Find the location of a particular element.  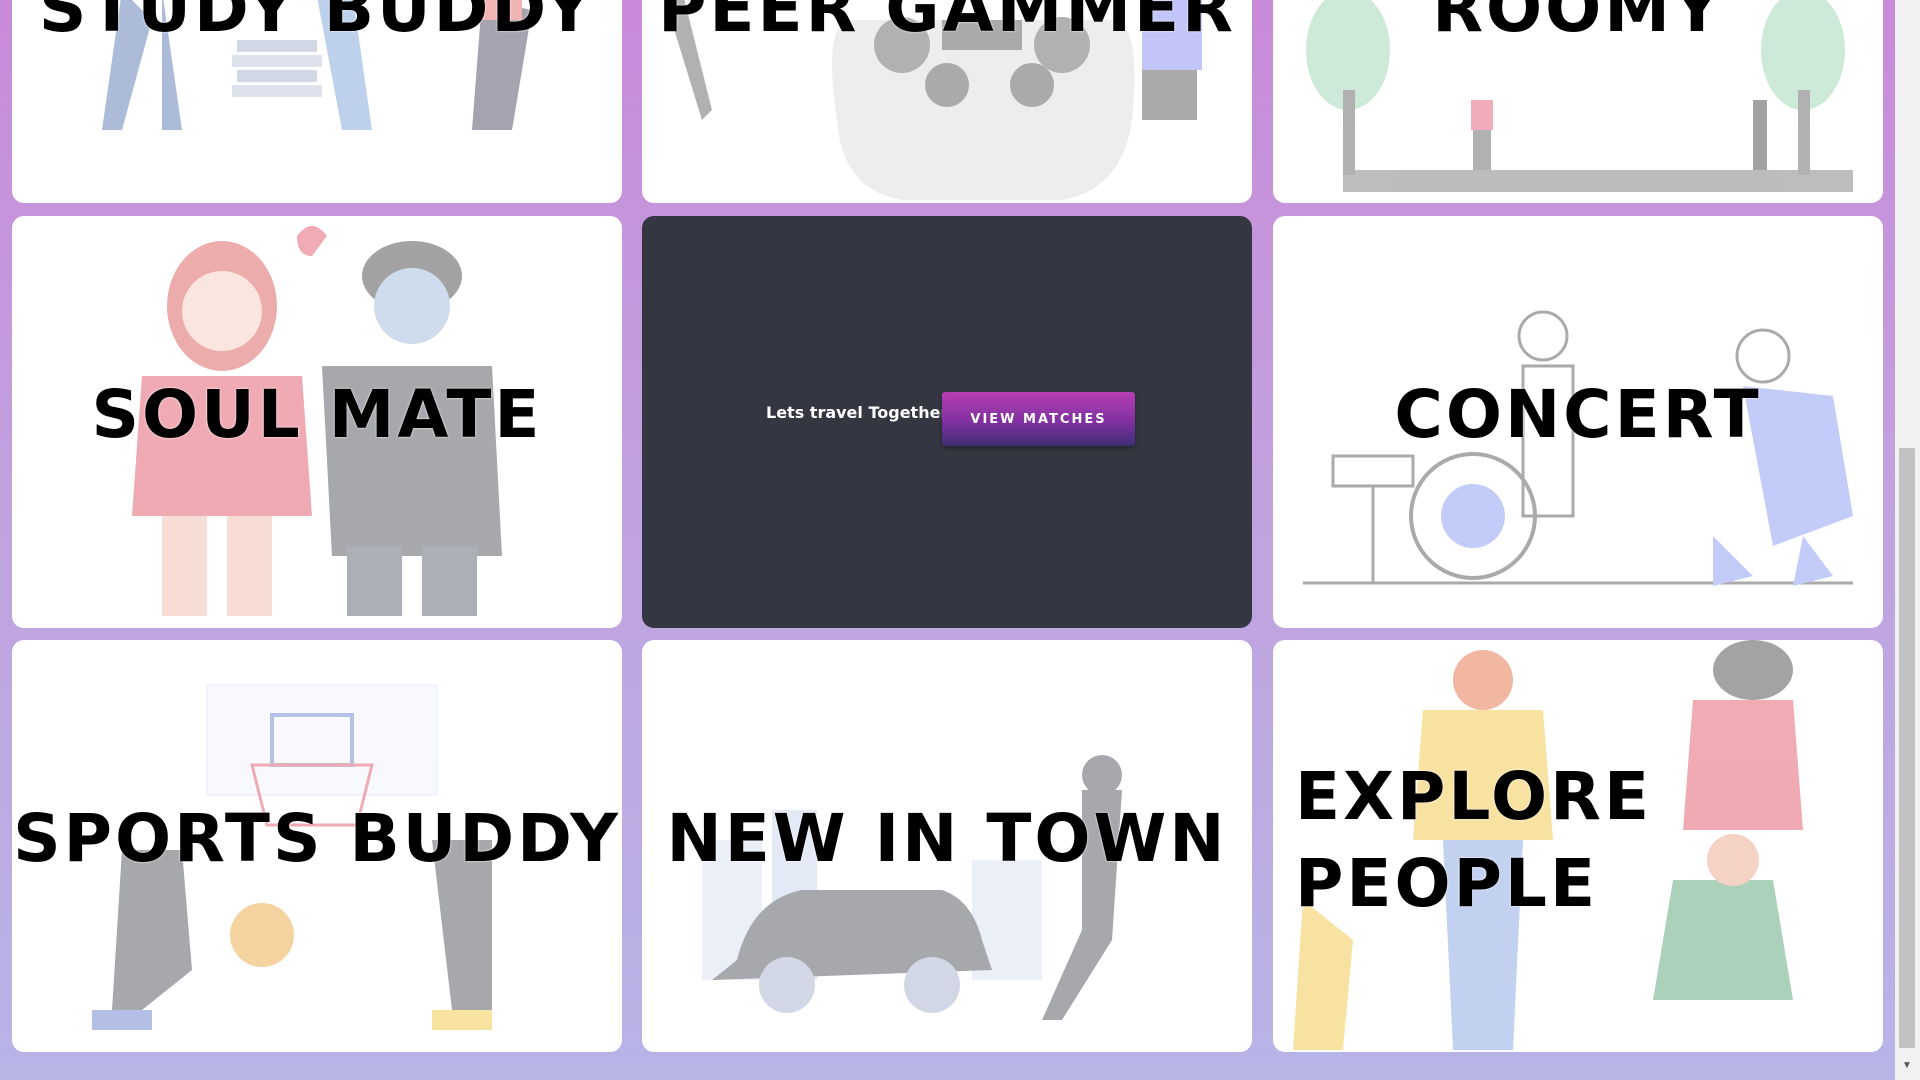

card-title: NEW IN TOWN is located at coordinates (947, 838).